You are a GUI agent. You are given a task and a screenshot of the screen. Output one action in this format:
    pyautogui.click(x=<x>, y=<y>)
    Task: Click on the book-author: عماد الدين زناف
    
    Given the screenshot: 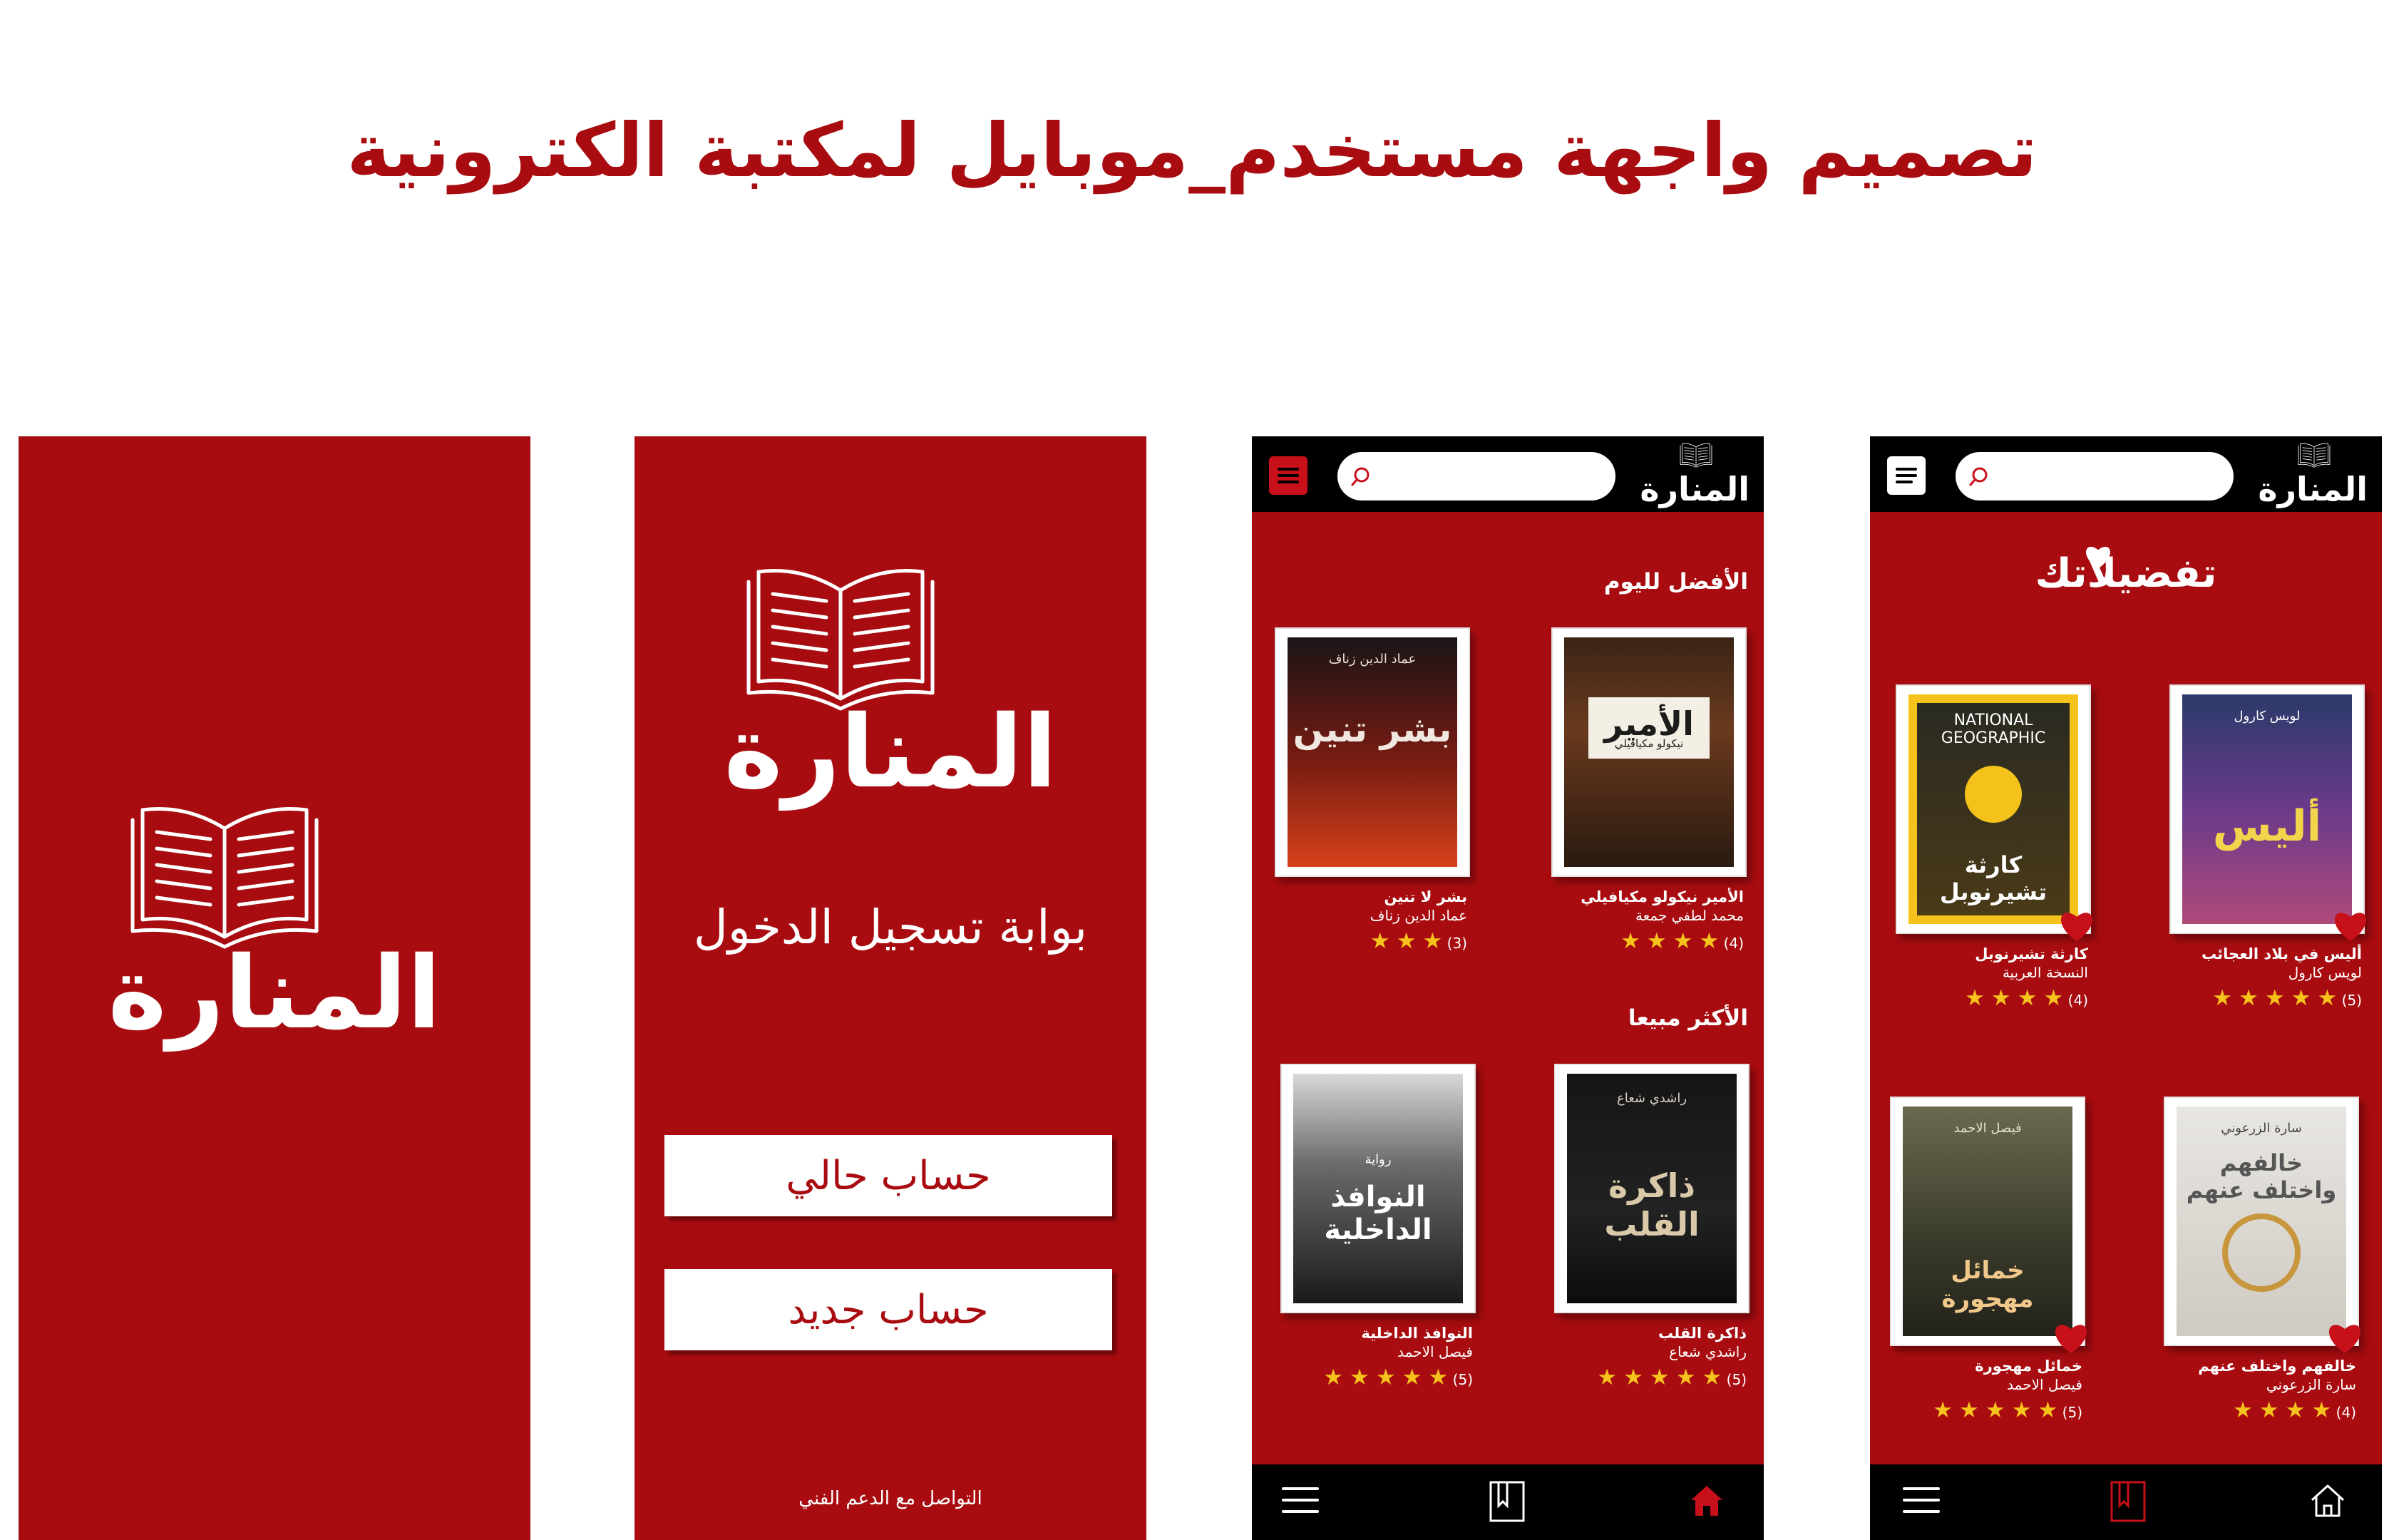 What is the action you would take?
    pyautogui.click(x=1418, y=915)
    